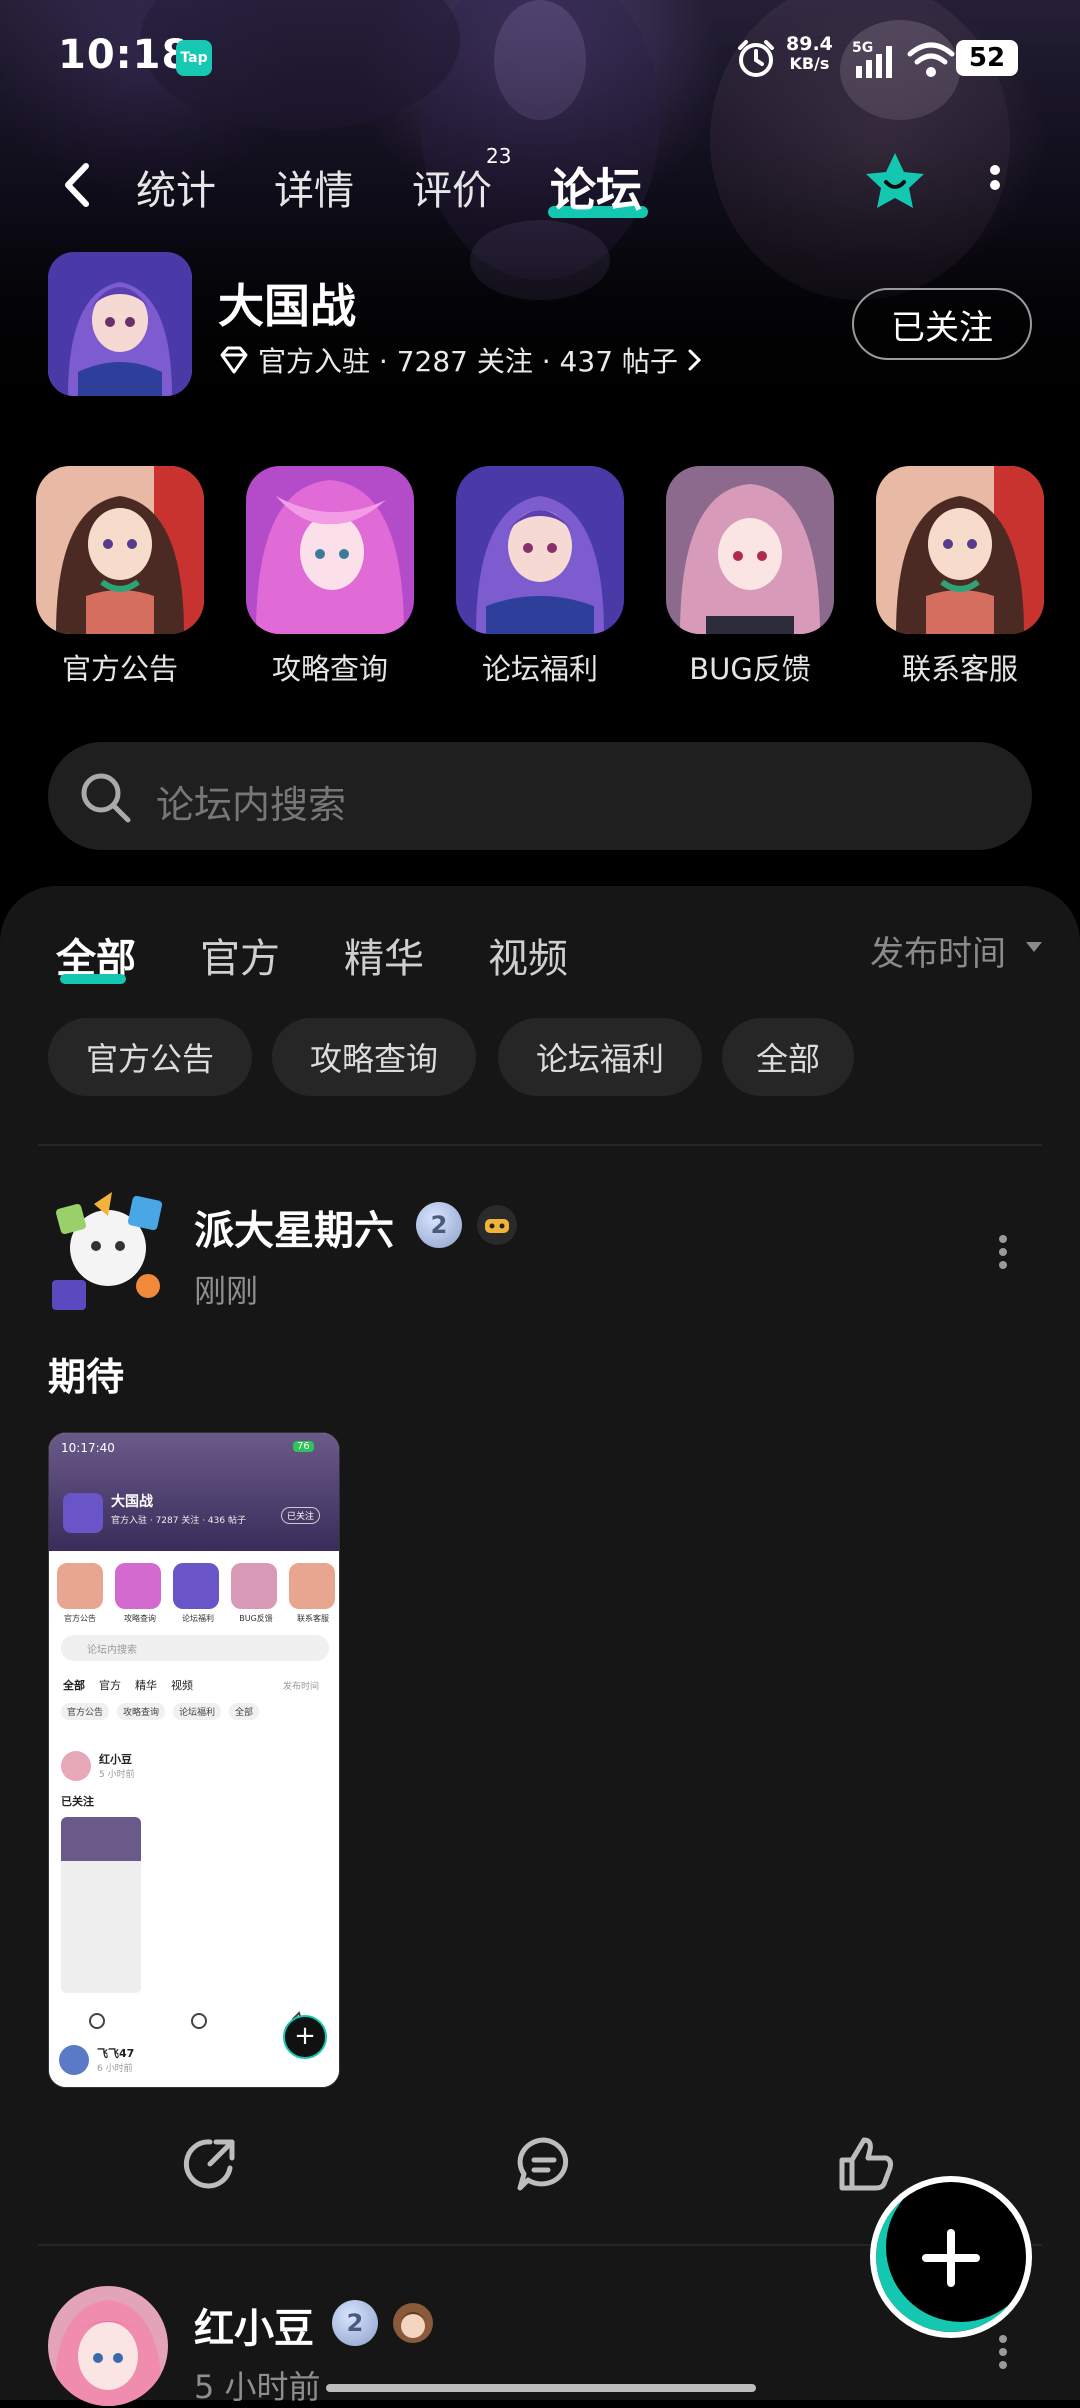 The image size is (1080, 2408). Describe the element at coordinates (942, 324) in the screenshot. I see `follow-button: 已关注` at that location.